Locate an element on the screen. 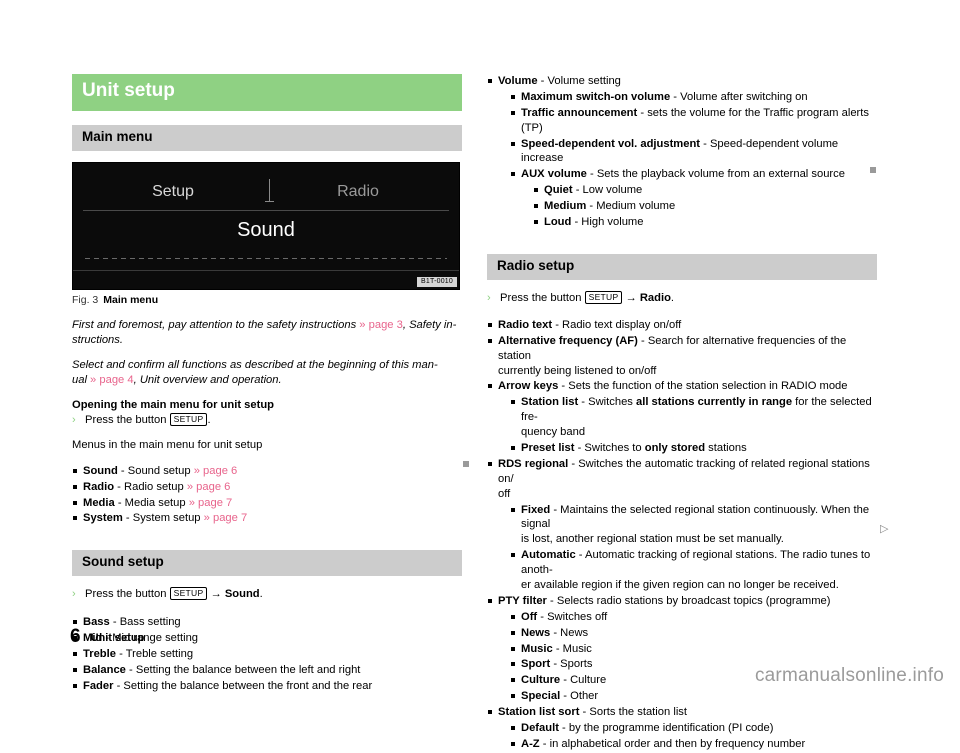 Image resolution: width=960 pixels, height=753 pixels. watermark: carmanualsonline.info is located at coordinates (849, 676).